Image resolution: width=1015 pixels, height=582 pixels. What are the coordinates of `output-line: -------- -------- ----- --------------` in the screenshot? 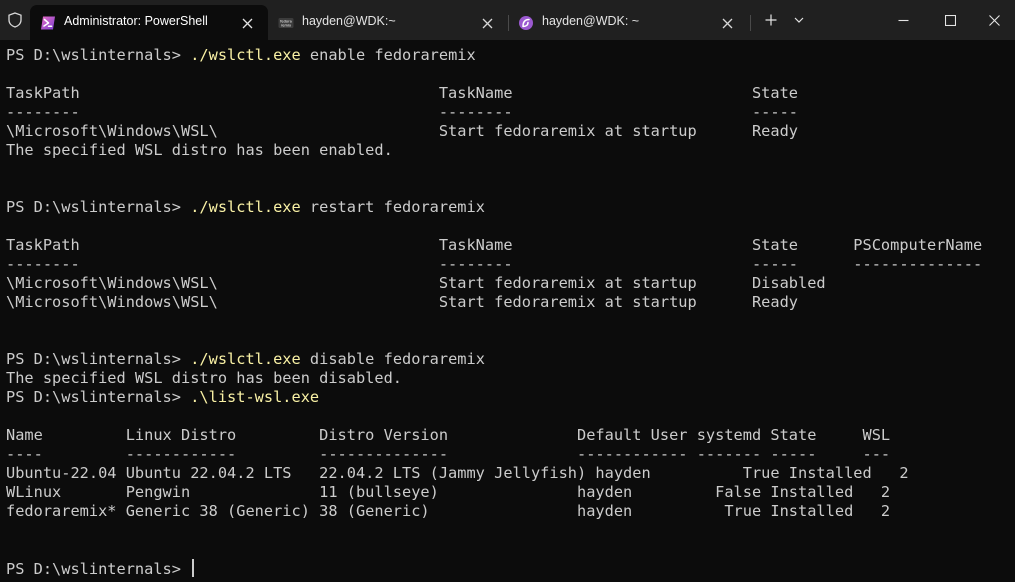 It's located at (494, 264).